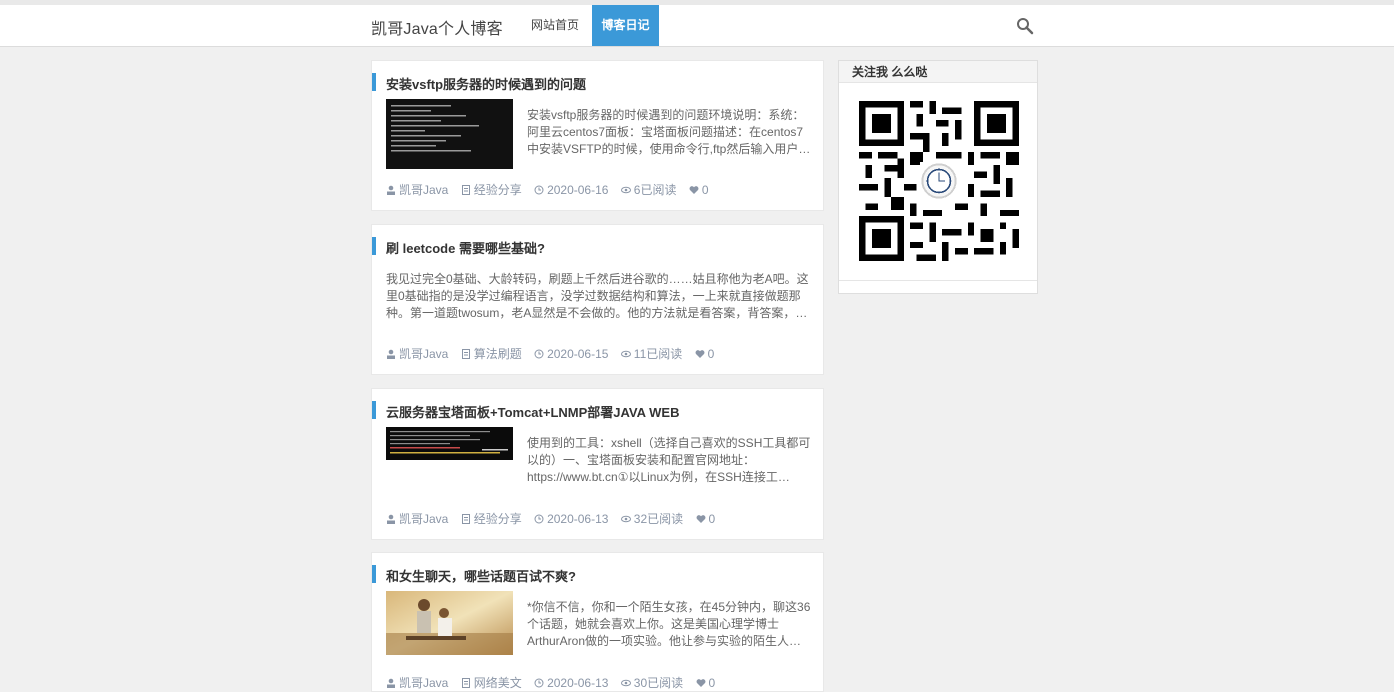 The width and height of the screenshot is (1394, 692). I want to click on post-views: 30已阅读, so click(651, 682).